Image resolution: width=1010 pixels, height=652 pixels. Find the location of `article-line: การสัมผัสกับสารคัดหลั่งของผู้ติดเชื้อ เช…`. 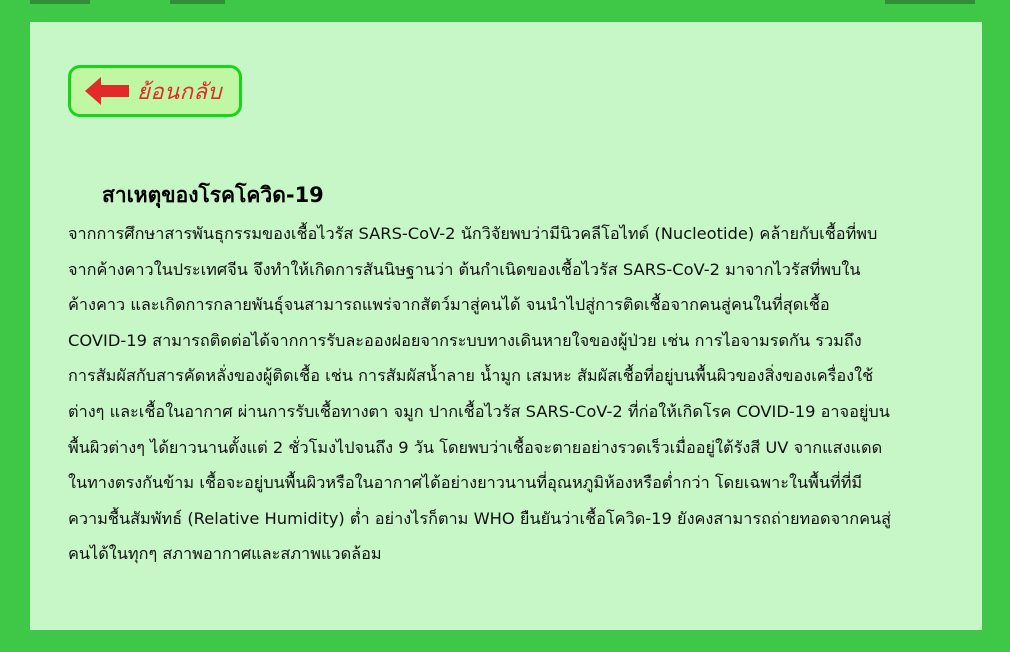

article-line: การสัมผัสกับสารคัดหลั่งของผู้ติดเชื้อ เช… is located at coordinates (471, 376).